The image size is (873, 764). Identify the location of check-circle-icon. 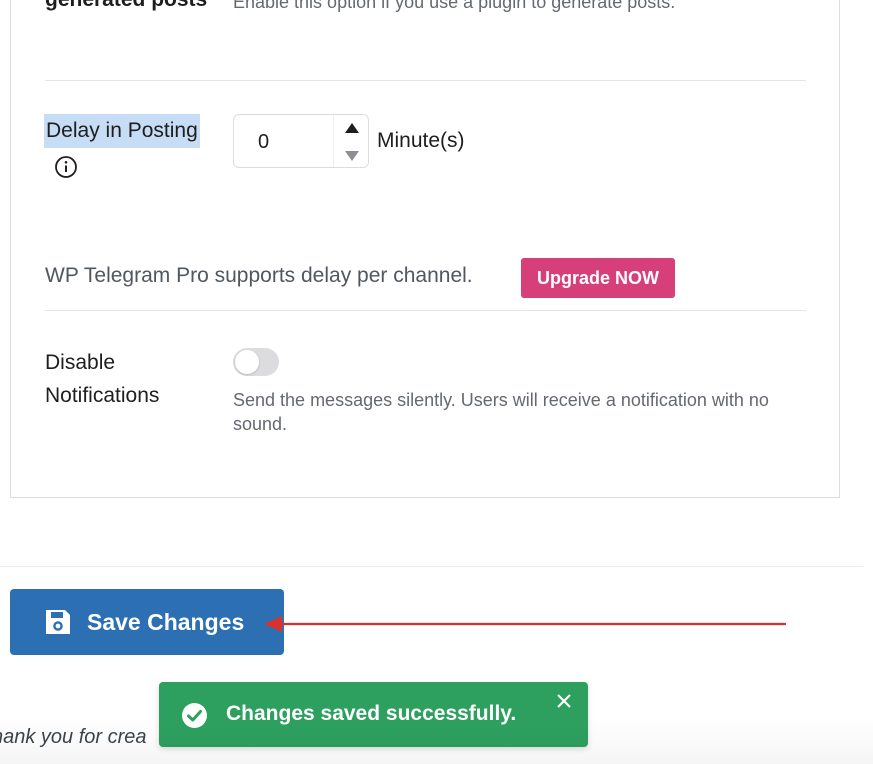
(194, 715).